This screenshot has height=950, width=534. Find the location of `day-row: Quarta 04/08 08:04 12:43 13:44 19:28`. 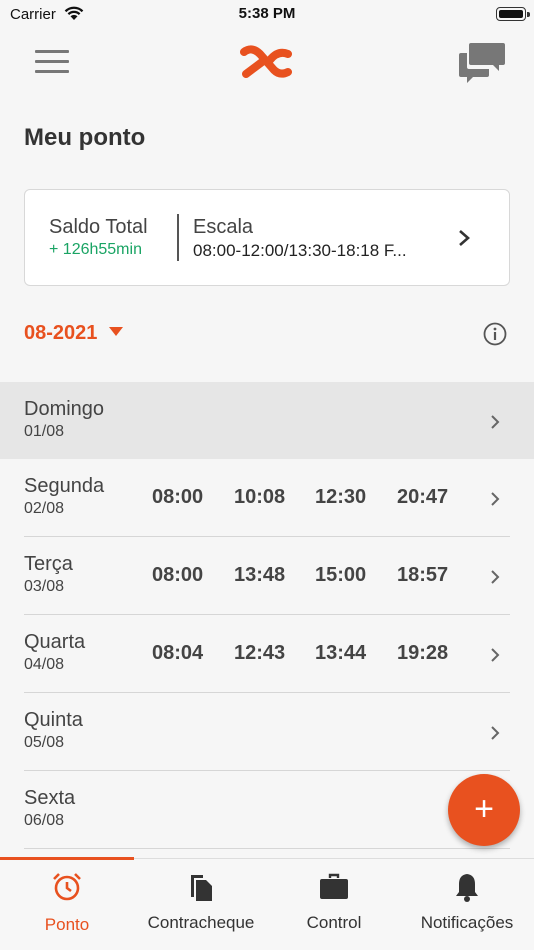

day-row: Quarta 04/08 08:04 12:43 13:44 19:28 is located at coordinates (267, 654).